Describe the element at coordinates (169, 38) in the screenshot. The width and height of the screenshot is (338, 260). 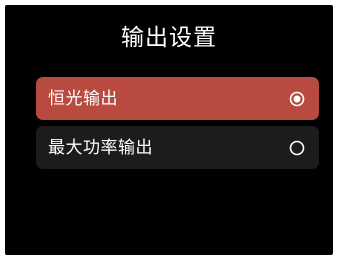
I see `page-title: 输出设置` at that location.